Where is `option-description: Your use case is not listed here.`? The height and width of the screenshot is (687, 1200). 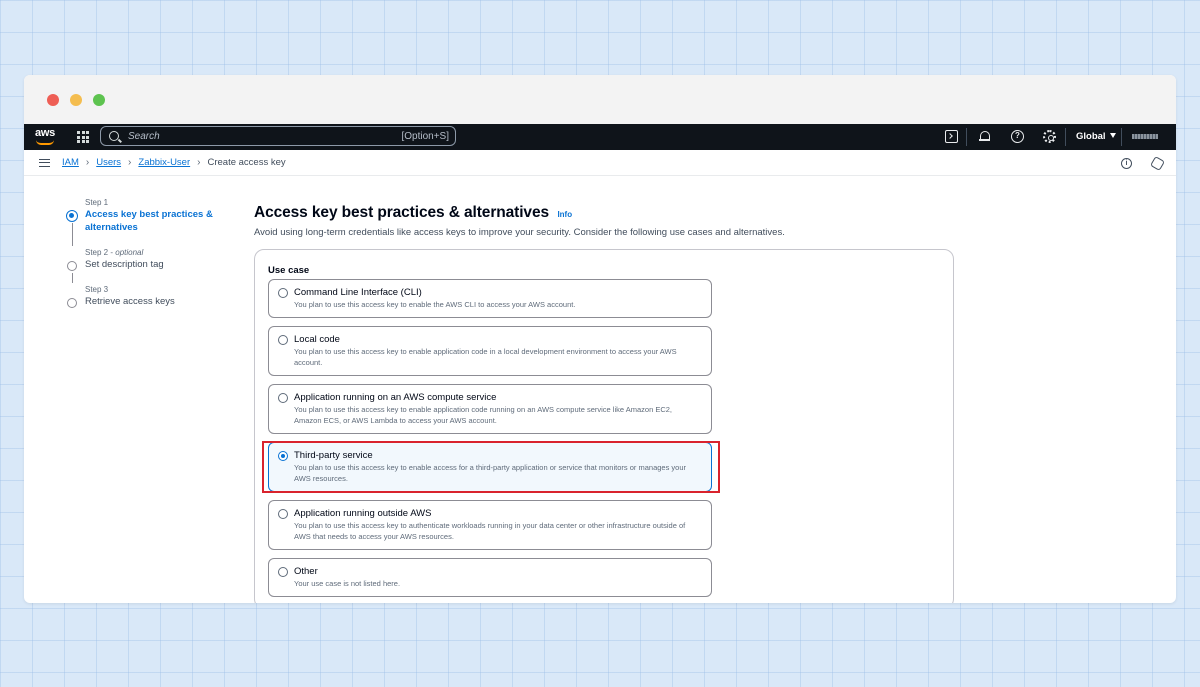
option-description: Your use case is not listed here. is located at coordinates (347, 583).